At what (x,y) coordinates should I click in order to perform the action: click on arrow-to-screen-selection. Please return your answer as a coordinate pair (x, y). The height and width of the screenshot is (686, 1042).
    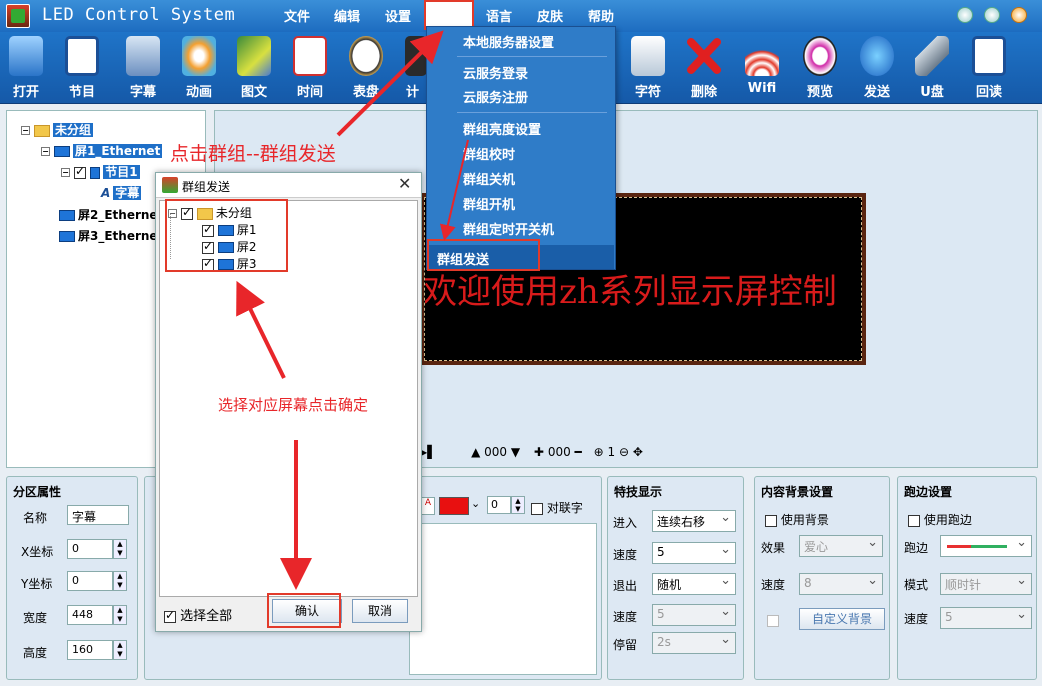
    Looking at the image, I should click on (261, 329).